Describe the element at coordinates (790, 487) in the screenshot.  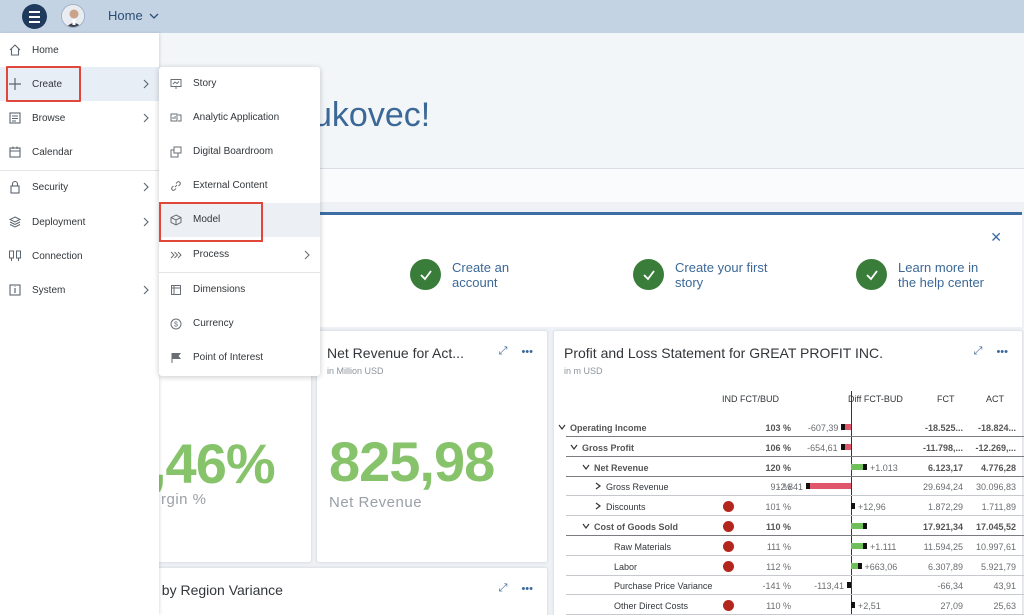
I see `diff-value: -2.841` at that location.